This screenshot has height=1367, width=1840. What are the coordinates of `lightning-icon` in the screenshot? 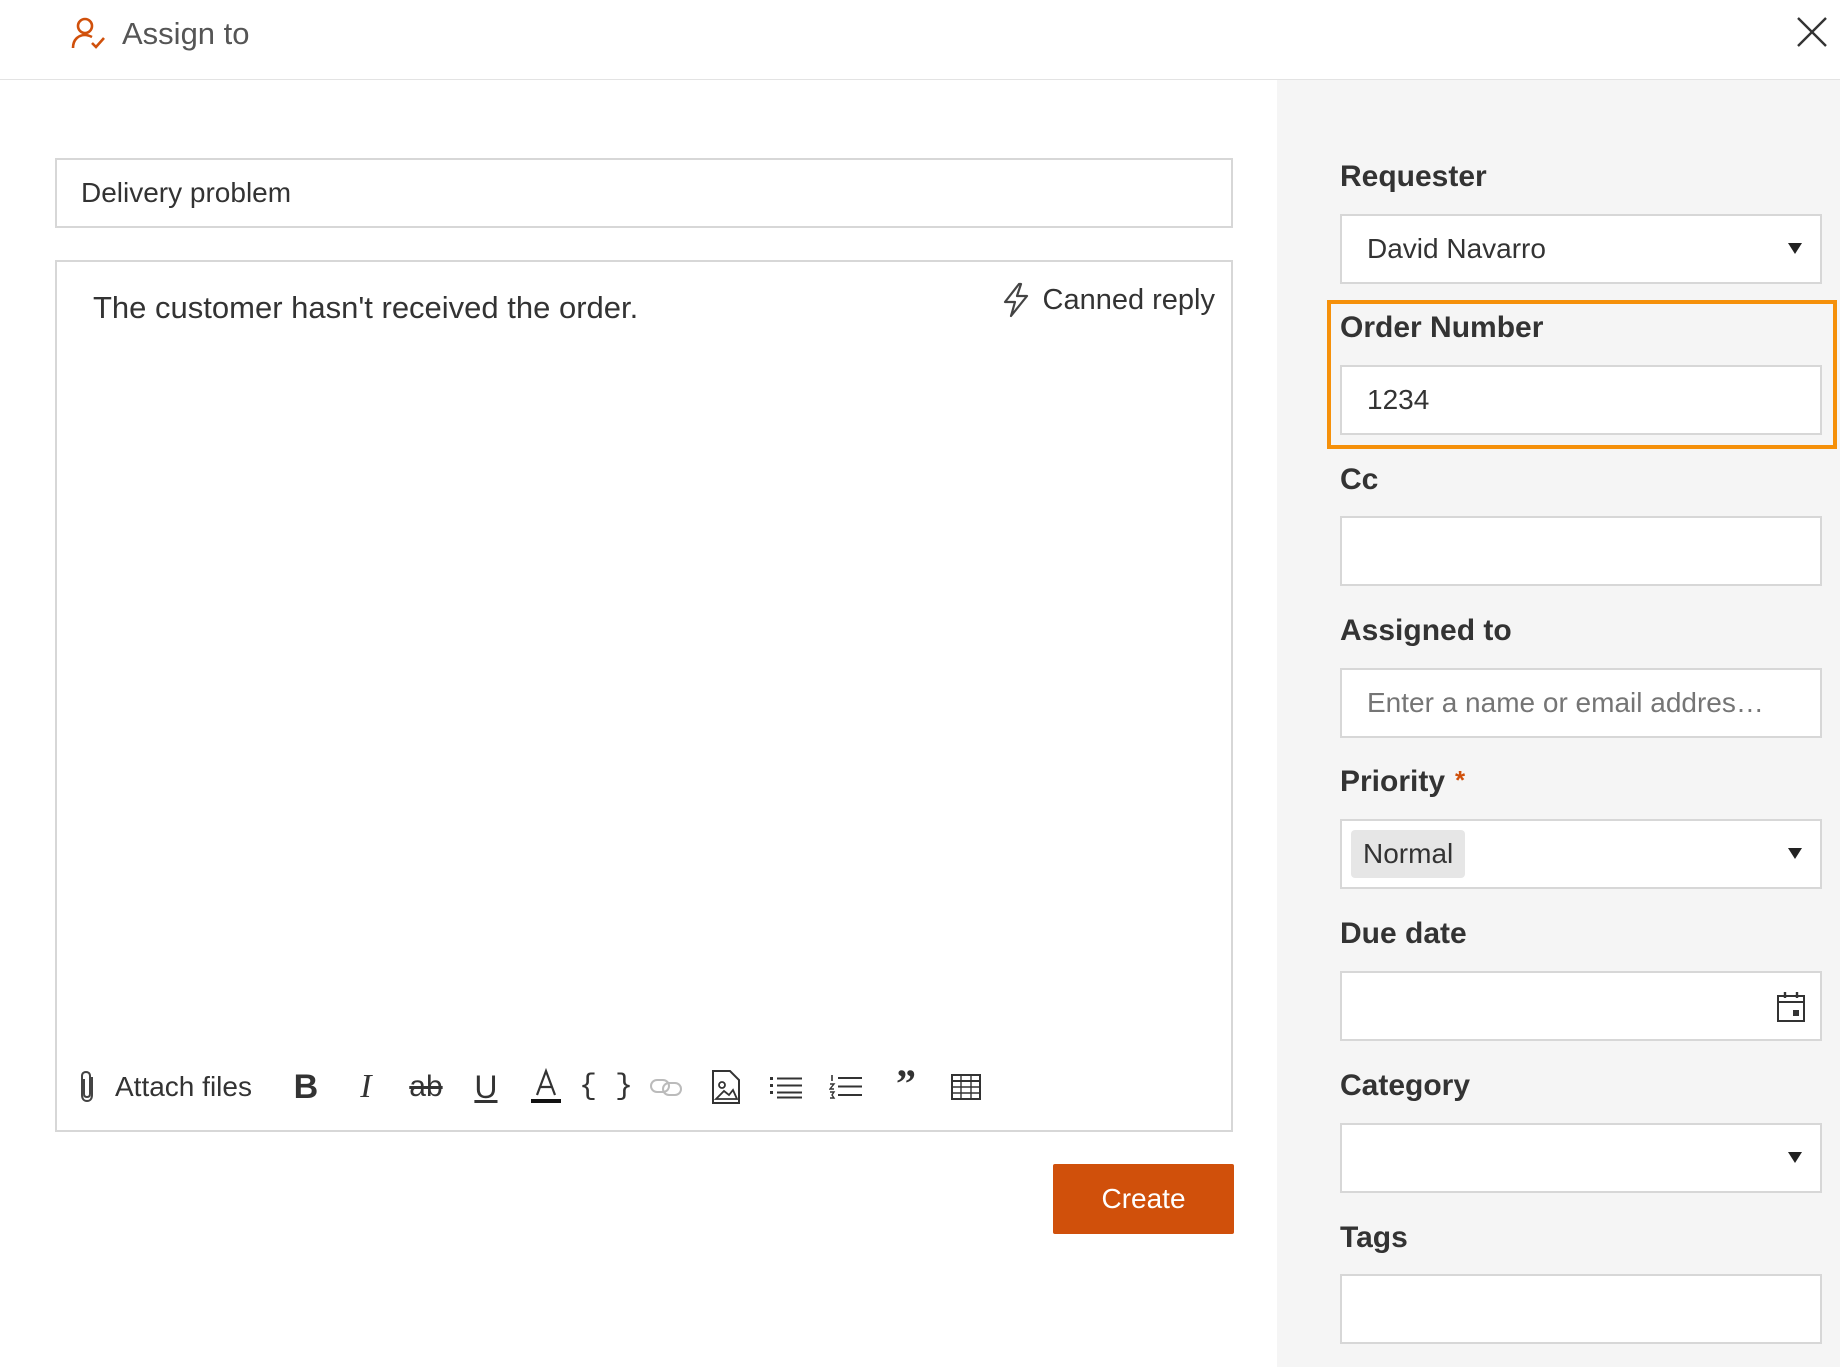 It's located at (1015, 300).